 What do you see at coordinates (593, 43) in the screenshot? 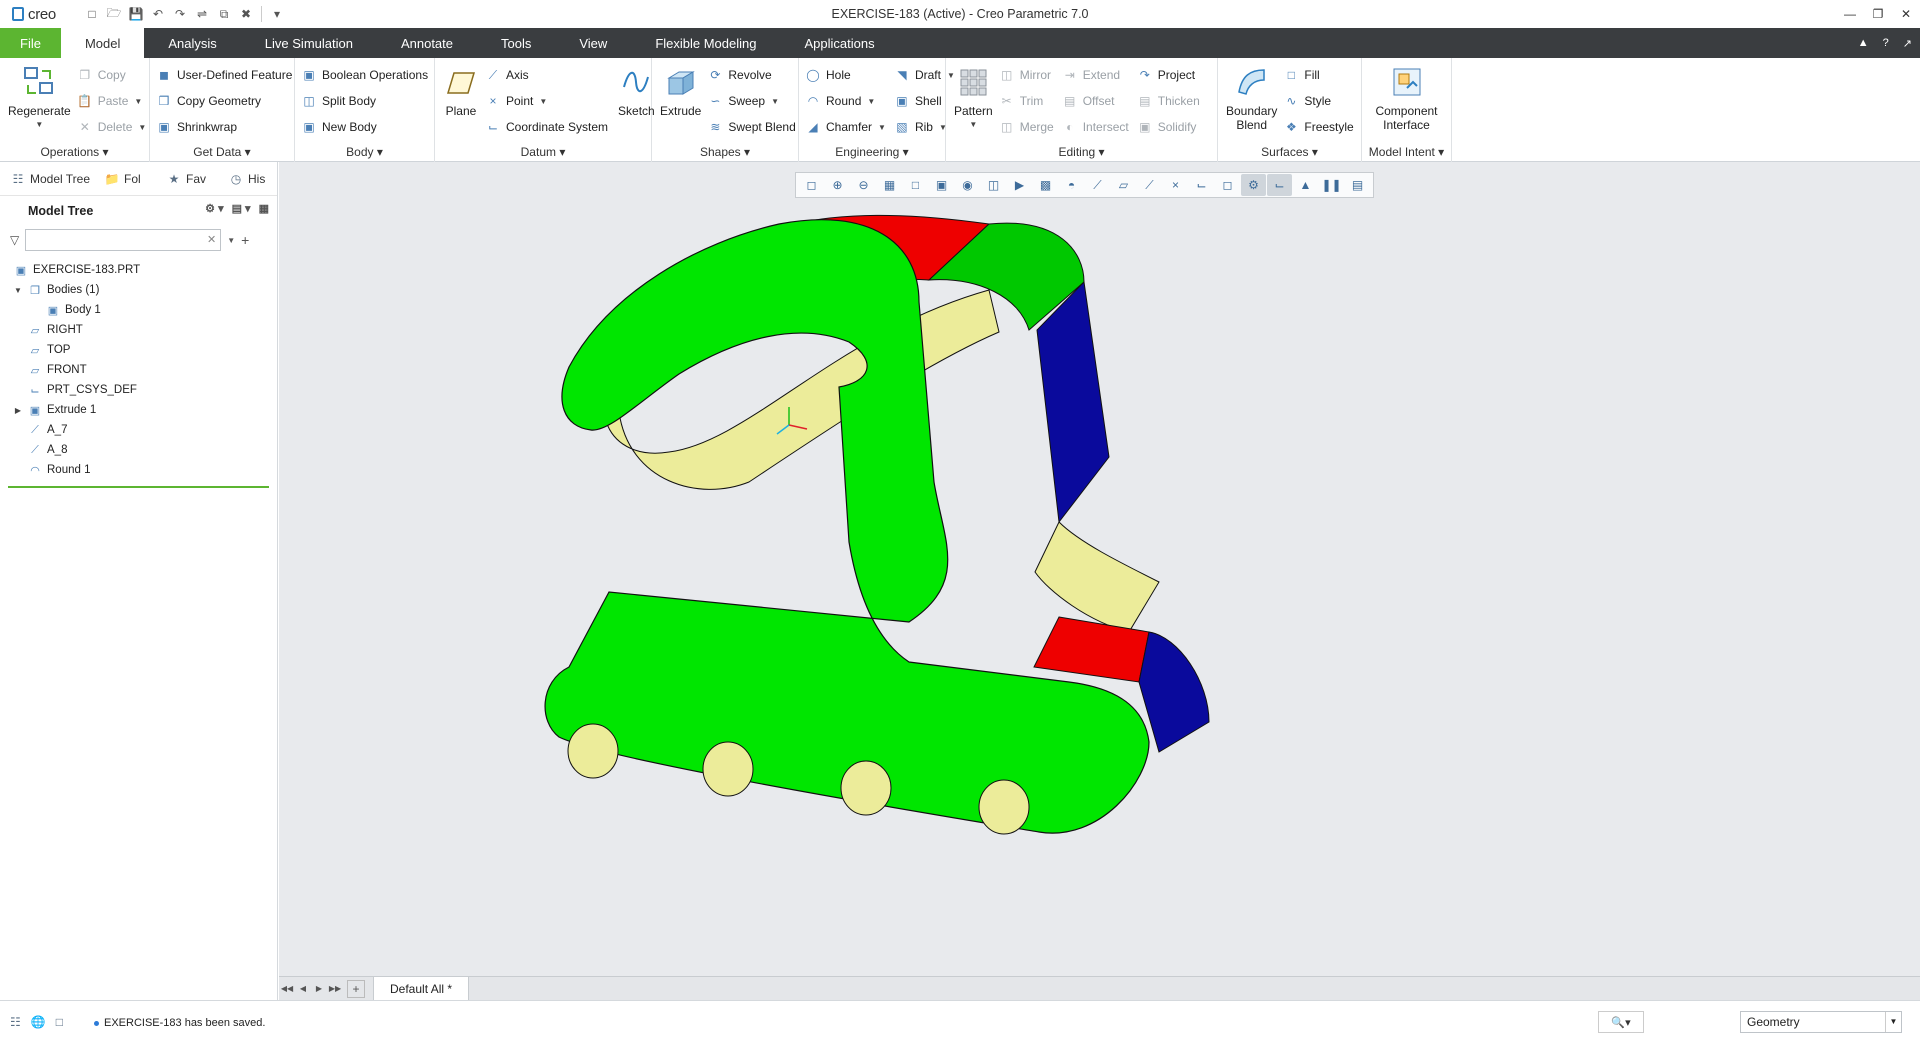
I see `tab-view: View` at bounding box center [593, 43].